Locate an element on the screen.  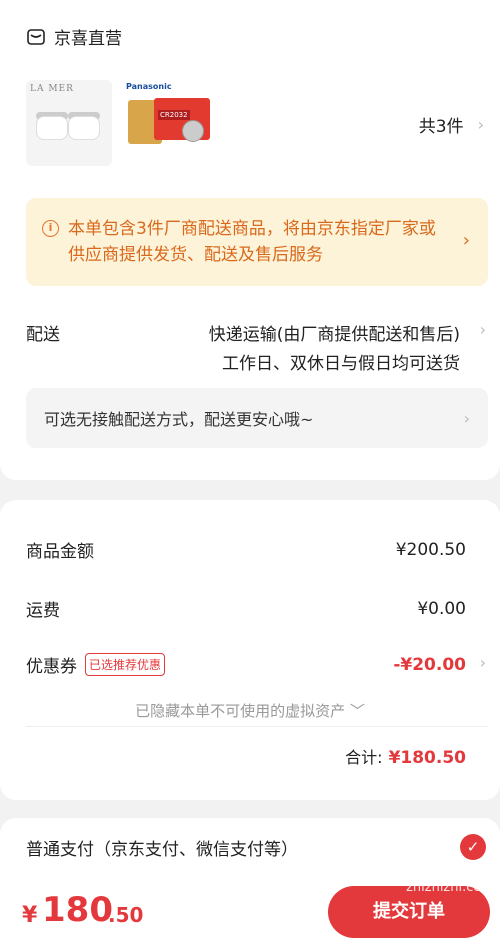
watermark-text: zhizhizhi.com is located at coordinates (450, 887).